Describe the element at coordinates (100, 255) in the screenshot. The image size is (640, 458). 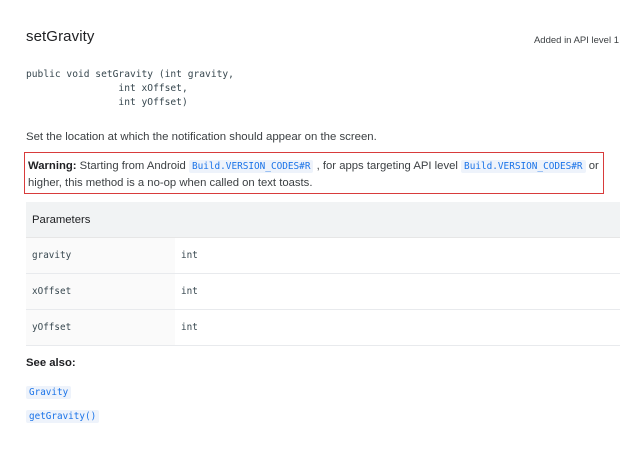
I see `parameter-name: gravity` at that location.